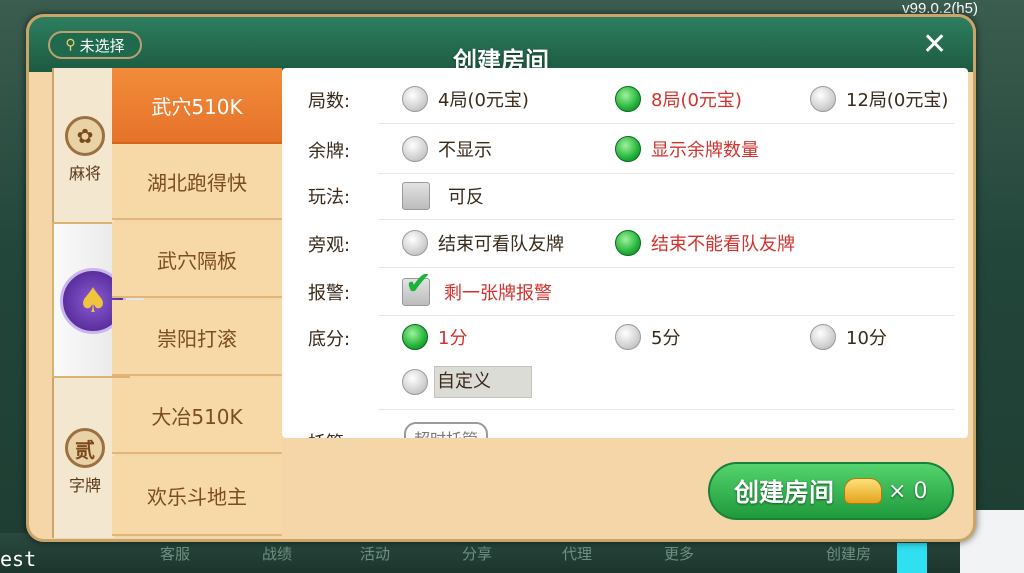 This screenshot has height=573, width=1024. What do you see at coordinates (329, 433) in the screenshot?
I see `trustee-label: 托管:` at bounding box center [329, 433].